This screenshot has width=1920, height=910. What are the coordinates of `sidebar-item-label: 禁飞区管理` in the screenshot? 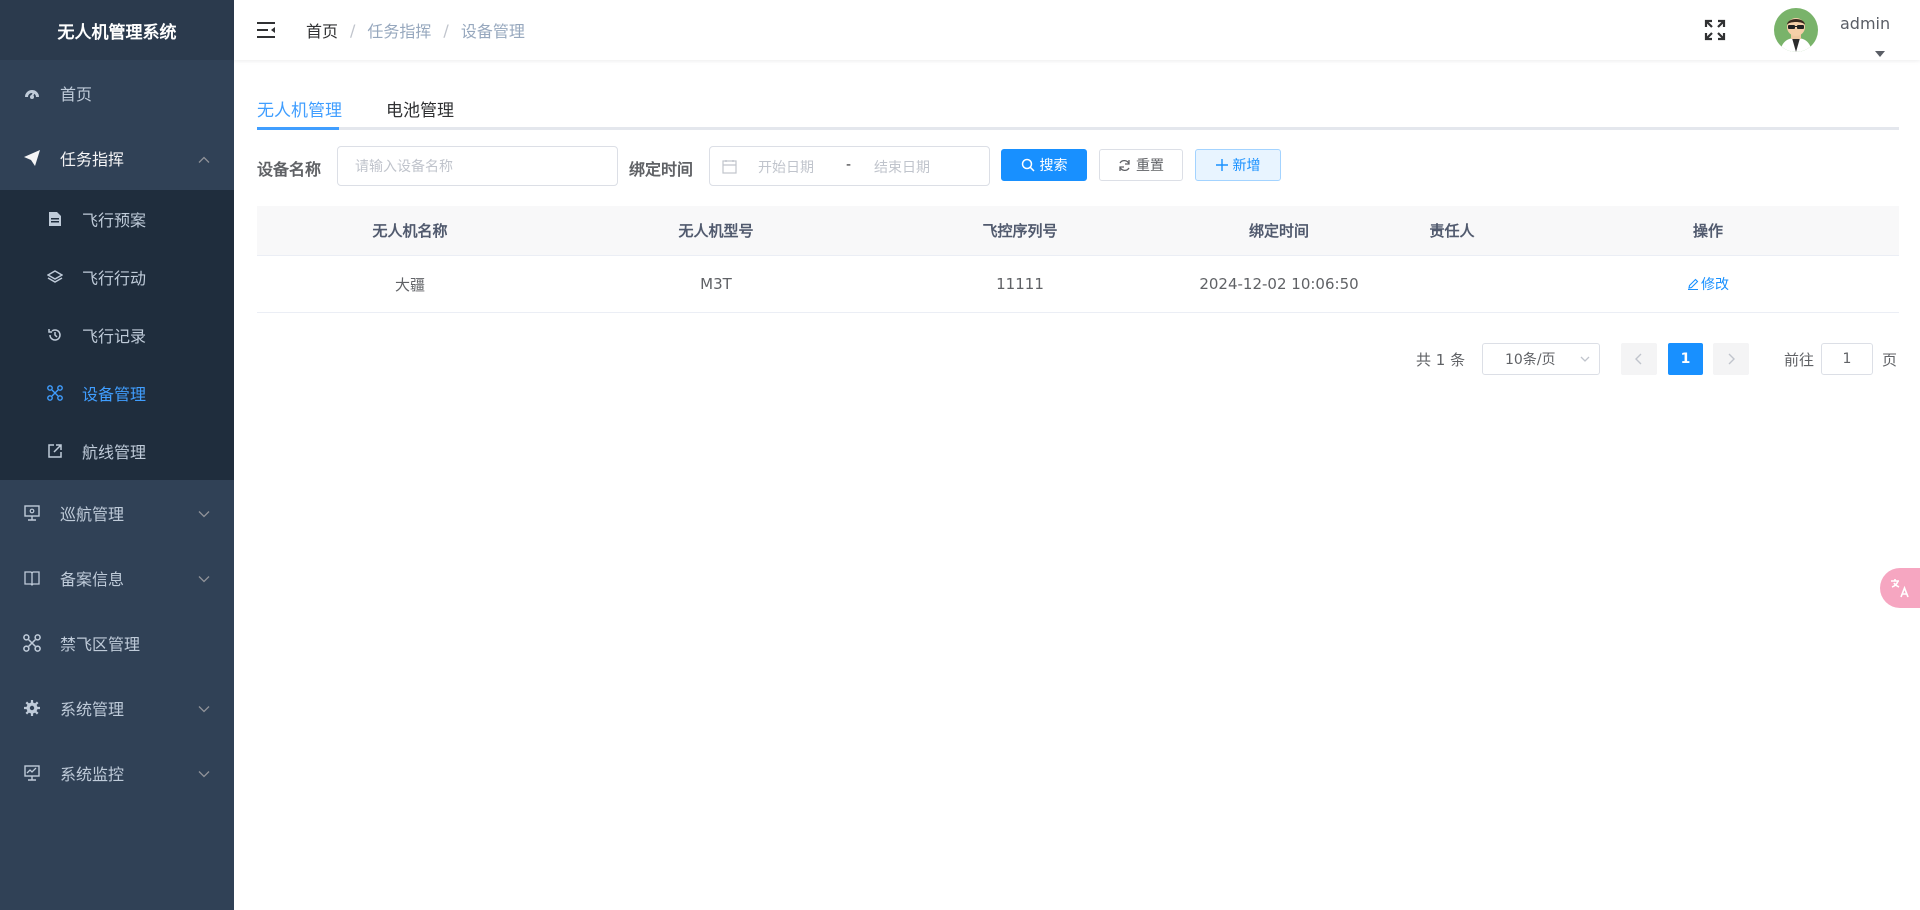 It's located at (100, 644).